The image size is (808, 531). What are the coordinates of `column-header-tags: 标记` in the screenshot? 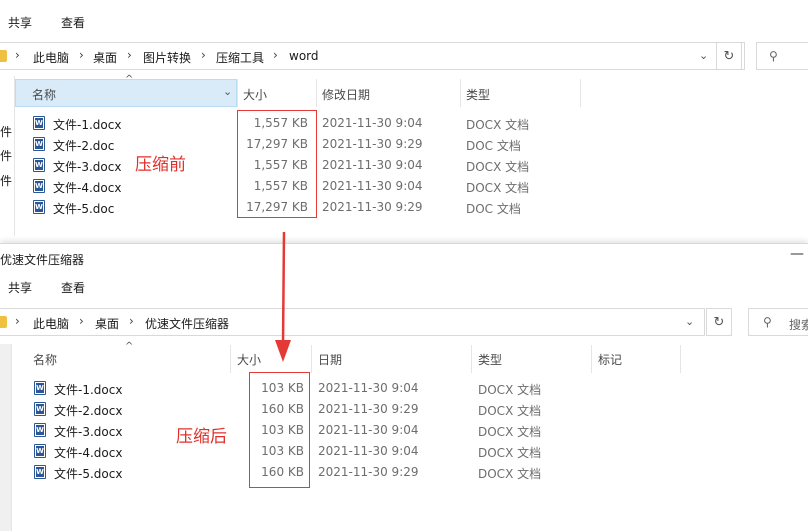 It's located at (610, 359).